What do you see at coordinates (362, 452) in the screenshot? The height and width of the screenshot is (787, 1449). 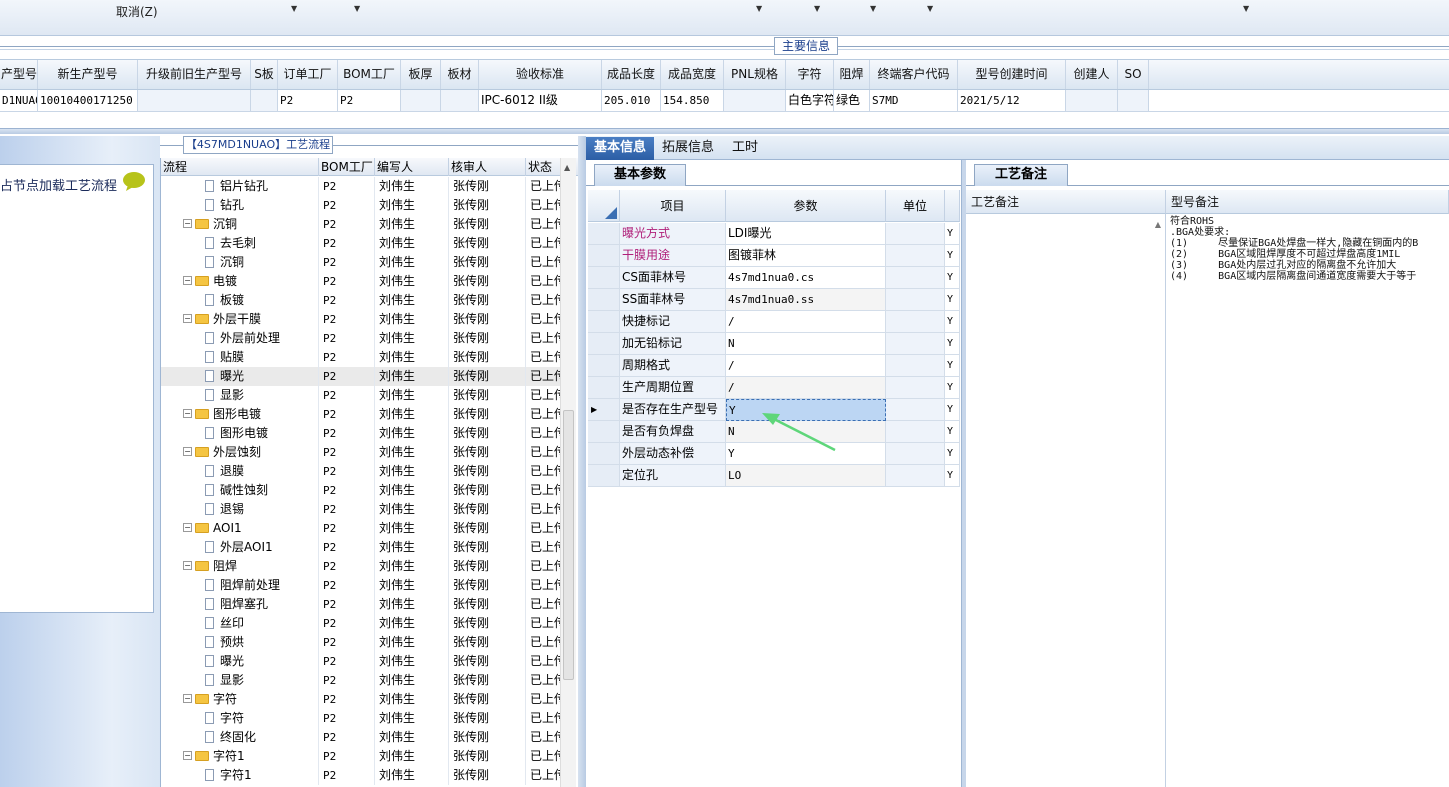 I see `flow-tree-row: − 外层蚀刻 P2 刘伟生 张传刚 已上传` at bounding box center [362, 452].